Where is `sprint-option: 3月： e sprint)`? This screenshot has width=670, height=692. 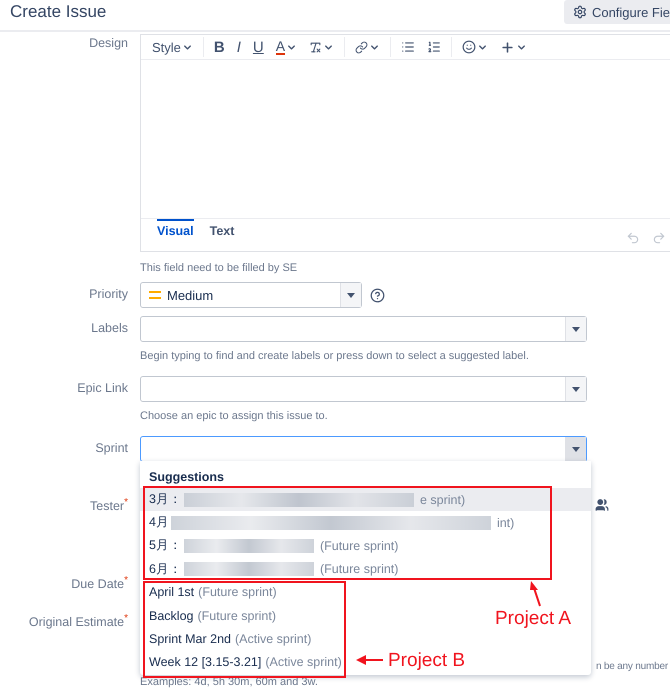
sprint-option: 3月： e sprint) is located at coordinates (365, 500).